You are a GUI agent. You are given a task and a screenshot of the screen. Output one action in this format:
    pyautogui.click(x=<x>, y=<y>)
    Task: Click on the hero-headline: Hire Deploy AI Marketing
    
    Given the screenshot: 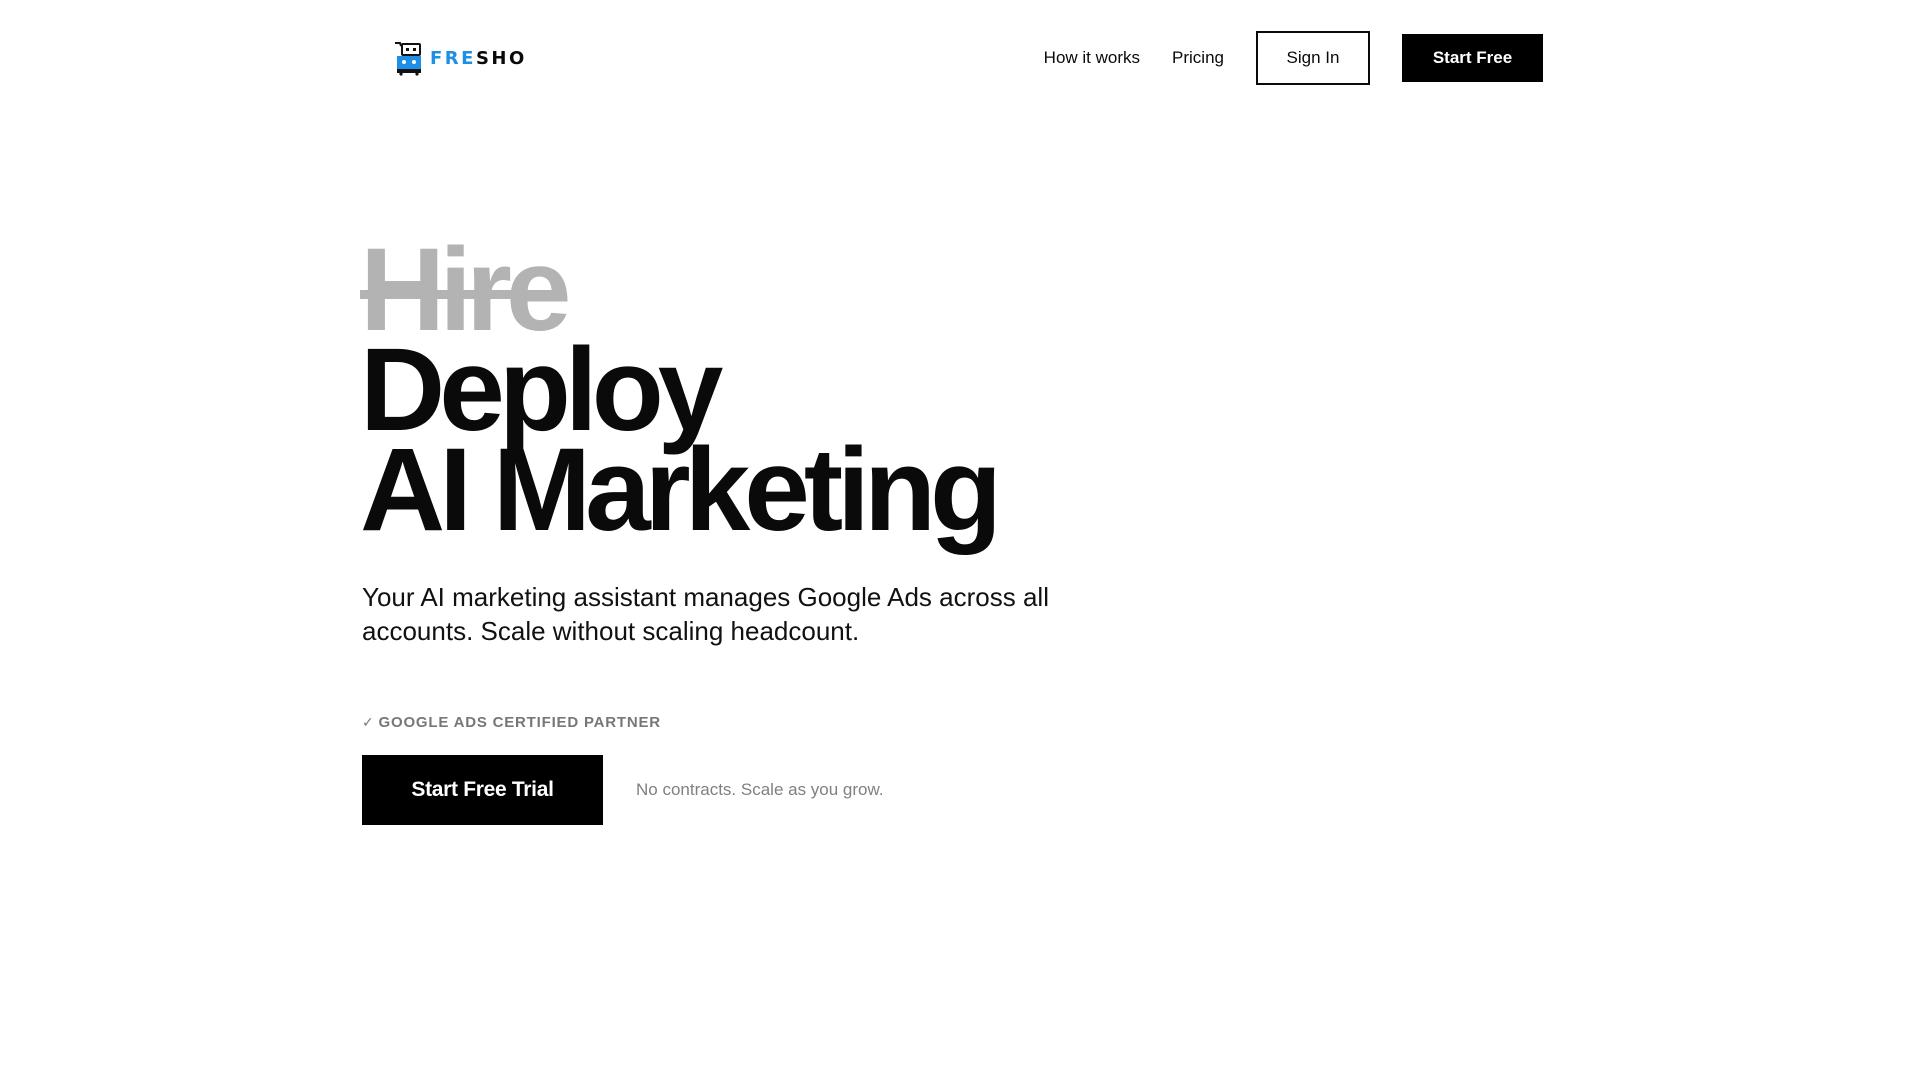 What is the action you would take?
    pyautogui.click(x=761, y=393)
    